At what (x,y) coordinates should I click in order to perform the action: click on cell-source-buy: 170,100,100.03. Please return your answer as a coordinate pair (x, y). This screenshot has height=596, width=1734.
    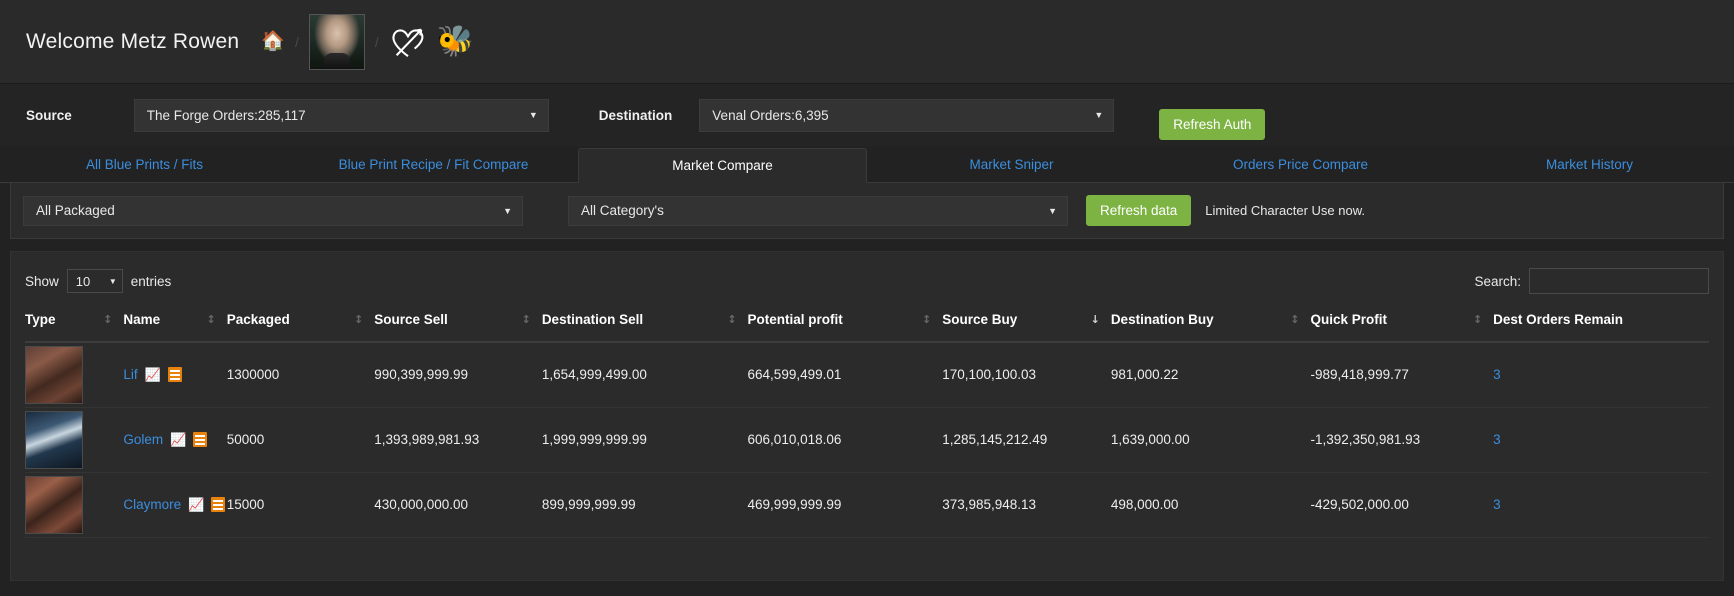
    Looking at the image, I should click on (1026, 375).